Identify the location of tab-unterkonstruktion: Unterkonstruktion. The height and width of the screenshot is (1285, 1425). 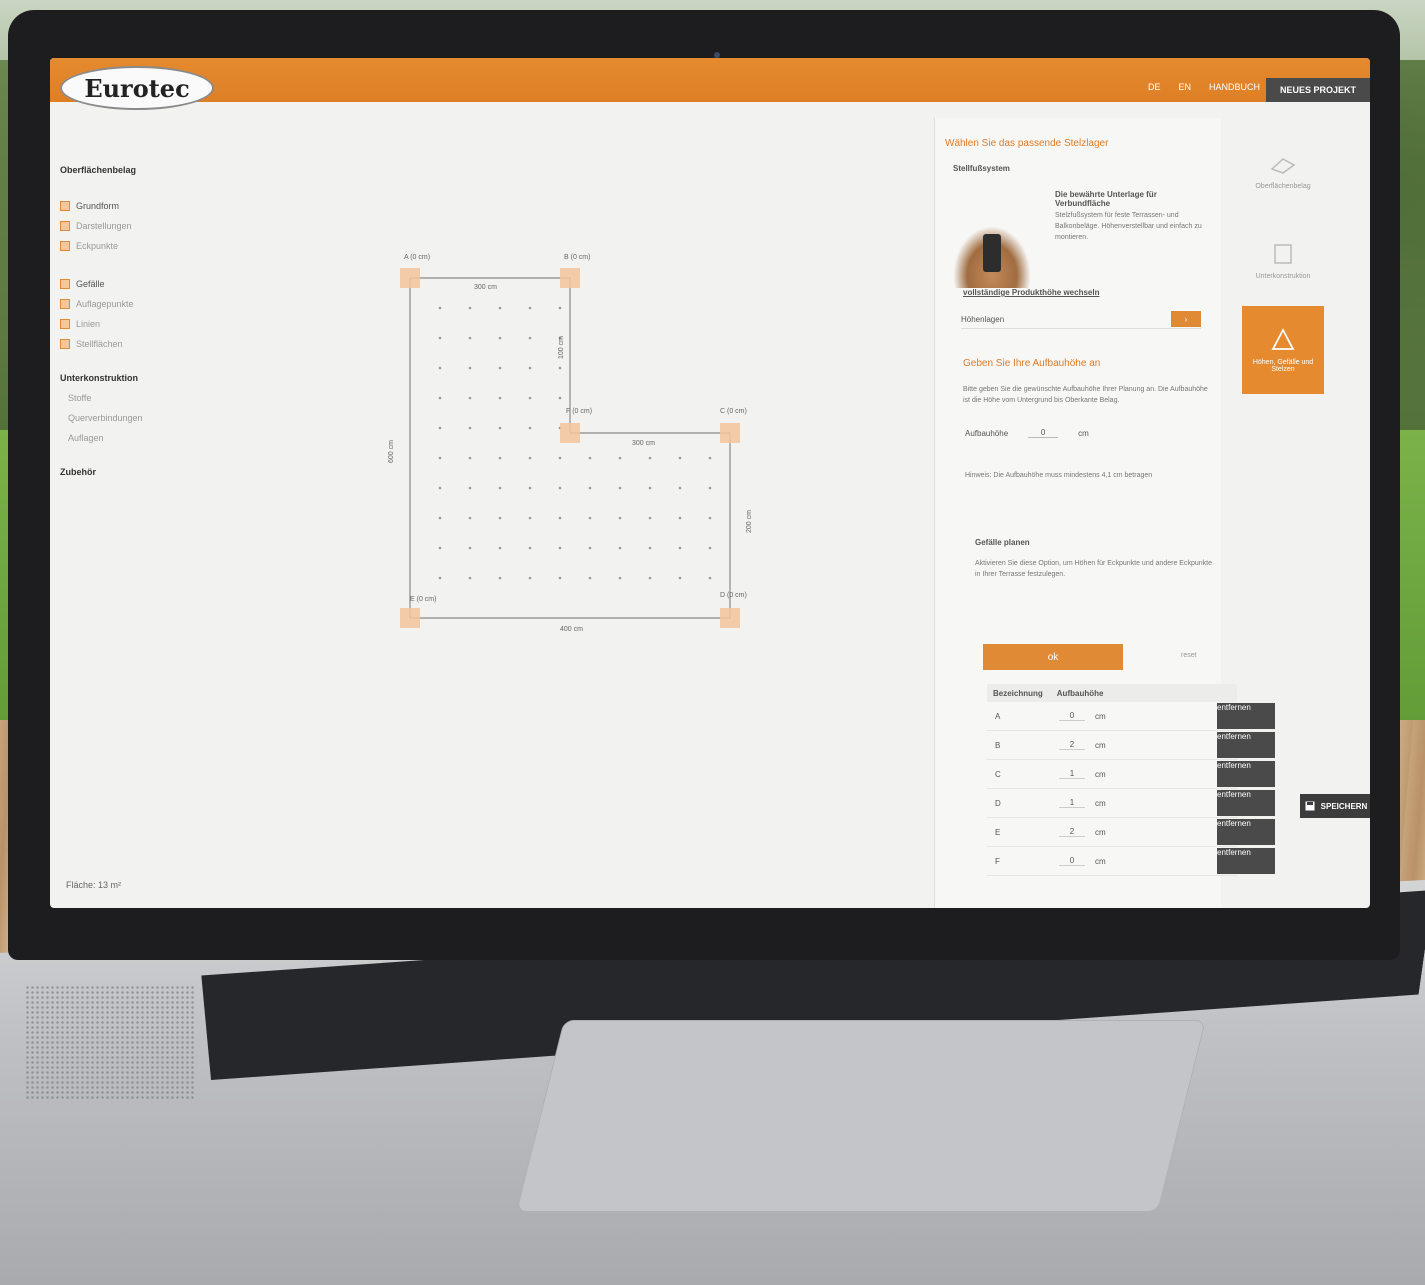
(1283, 260).